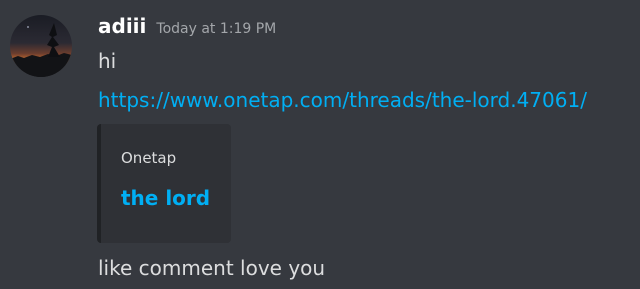 The height and width of the screenshot is (289, 640). What do you see at coordinates (164, 183) in the screenshot?
I see `link-embed: Onetap the lord` at bounding box center [164, 183].